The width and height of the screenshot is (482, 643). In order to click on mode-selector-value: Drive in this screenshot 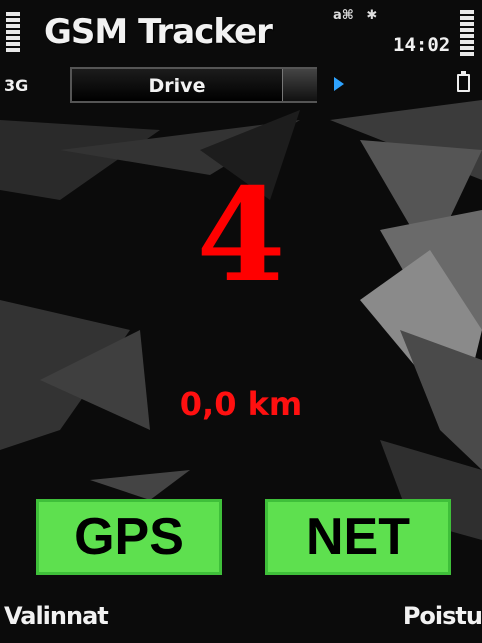, I will do `click(177, 86)`.